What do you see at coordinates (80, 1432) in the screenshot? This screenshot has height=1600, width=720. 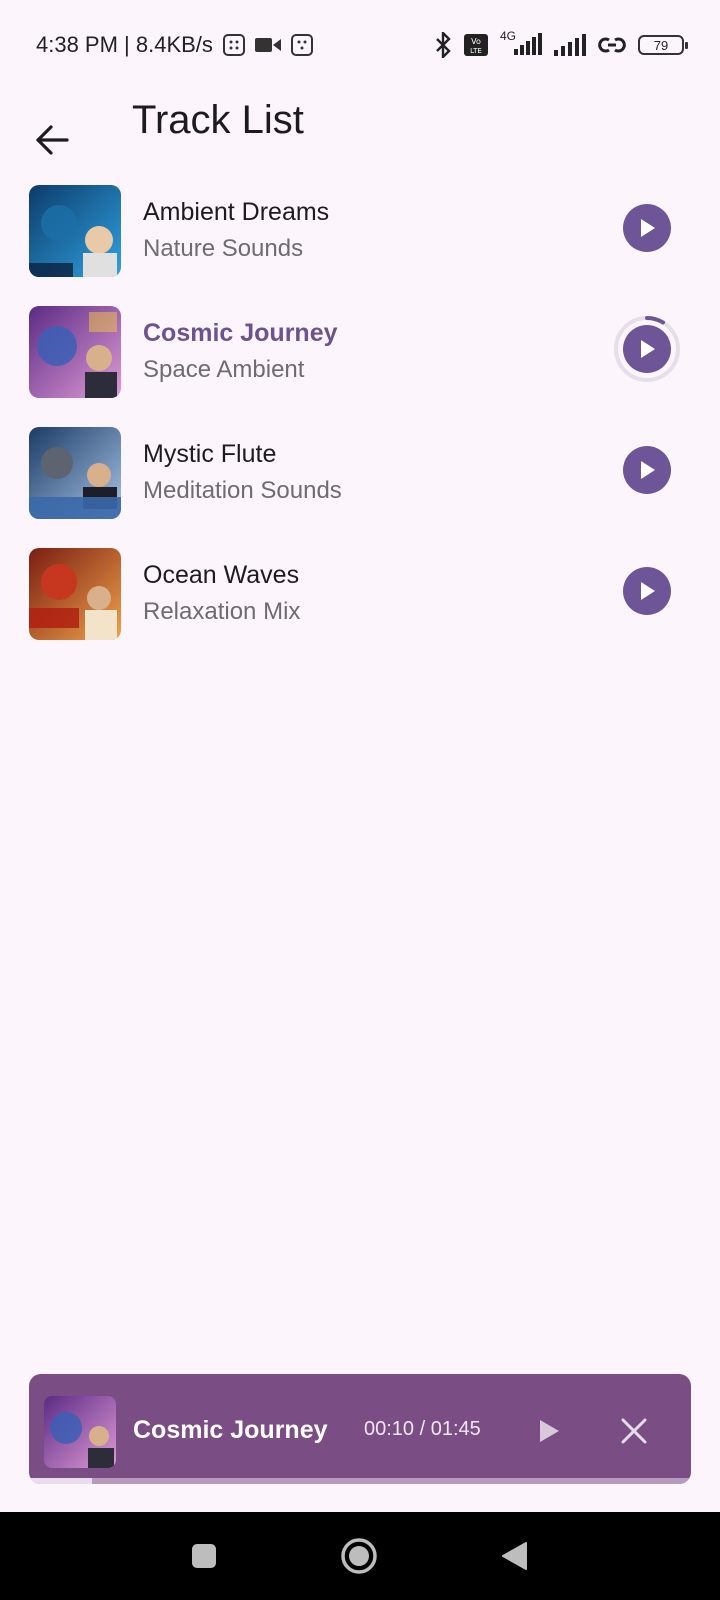 I see `mini-player-artwork` at bounding box center [80, 1432].